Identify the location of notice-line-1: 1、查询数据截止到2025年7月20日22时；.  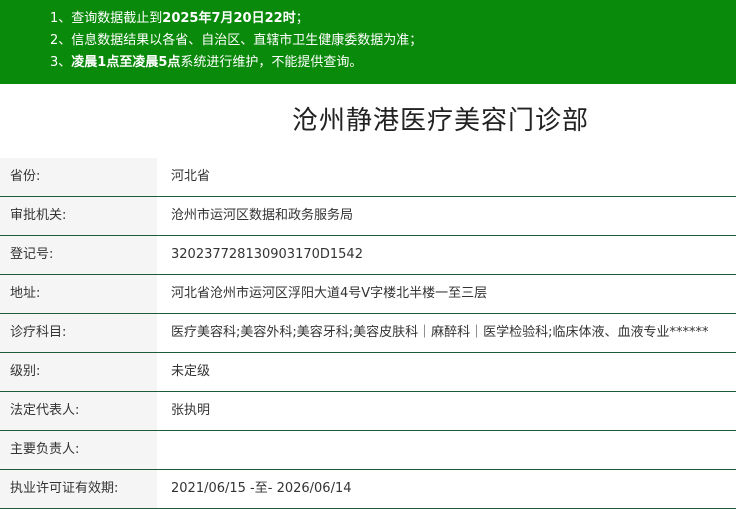
(393, 19).